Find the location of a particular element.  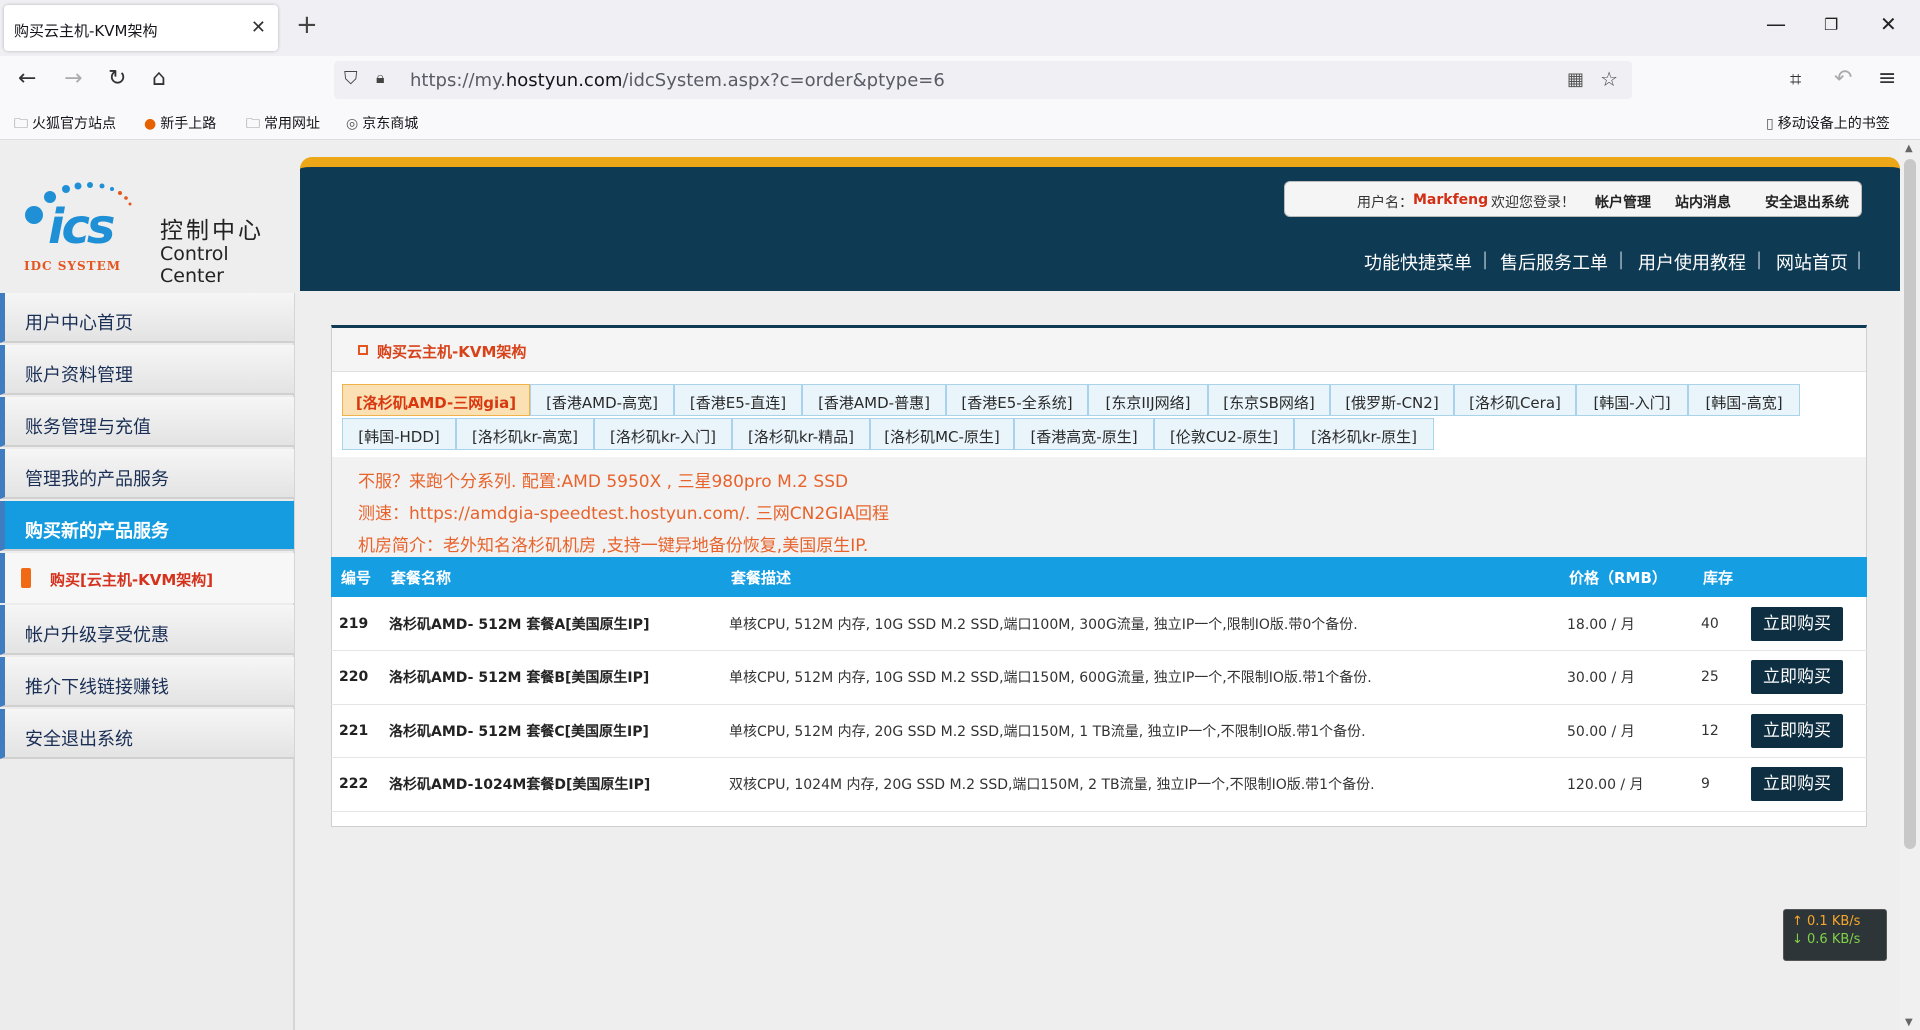

upload-speed: ↑ 0.1 KB/s is located at coordinates (1826, 921).